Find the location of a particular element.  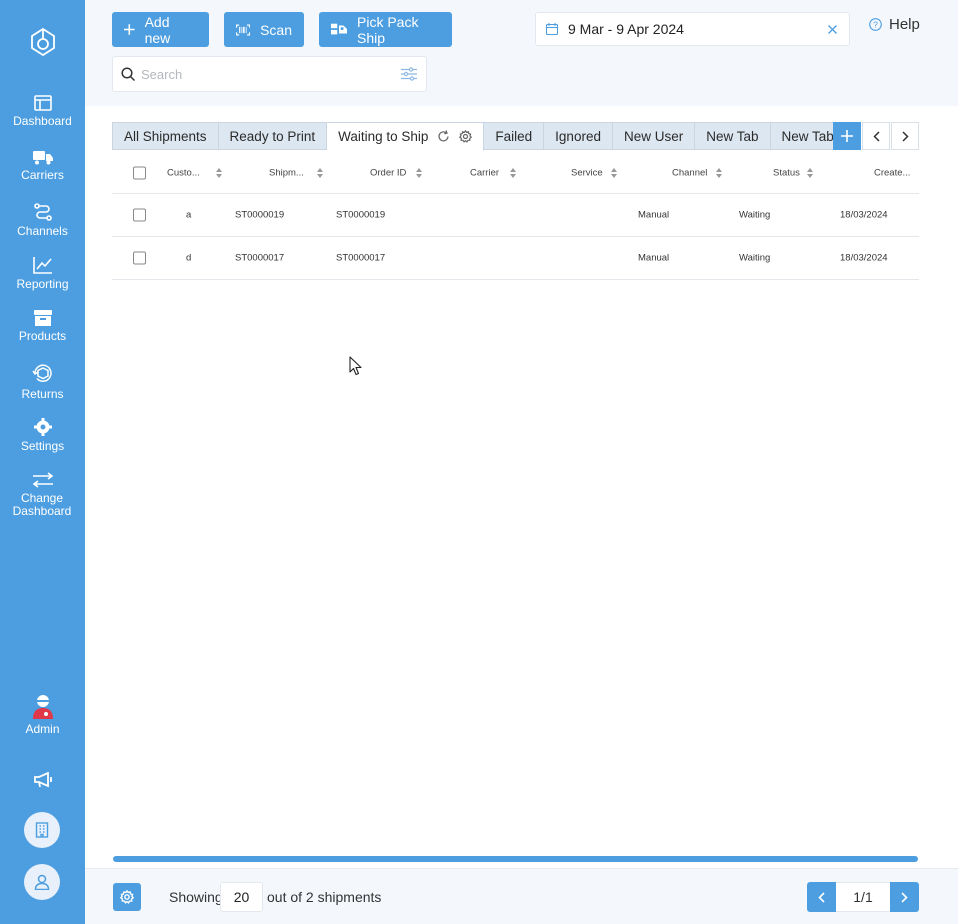

search-input is located at coordinates (266, 74).